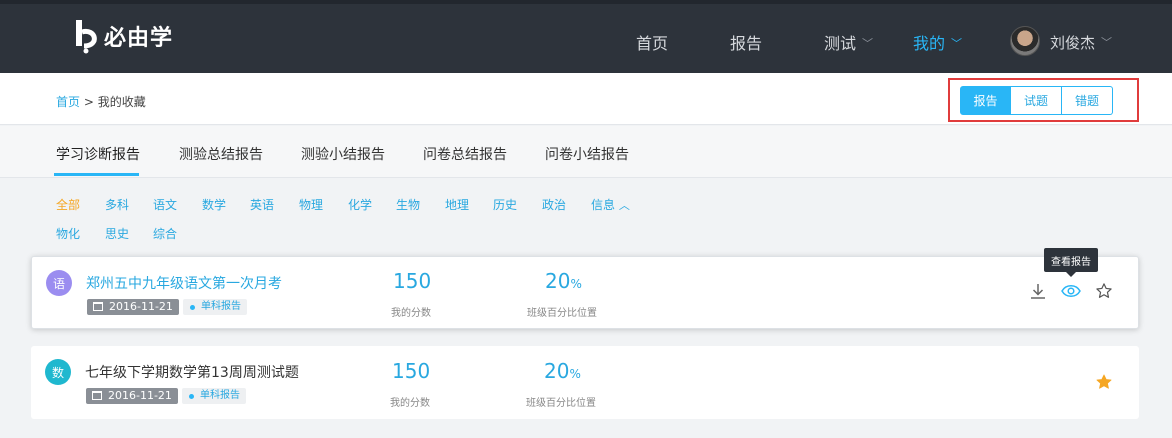 The width and height of the screenshot is (1172, 438). I want to click on nav-test-label: 测试, so click(840, 43).